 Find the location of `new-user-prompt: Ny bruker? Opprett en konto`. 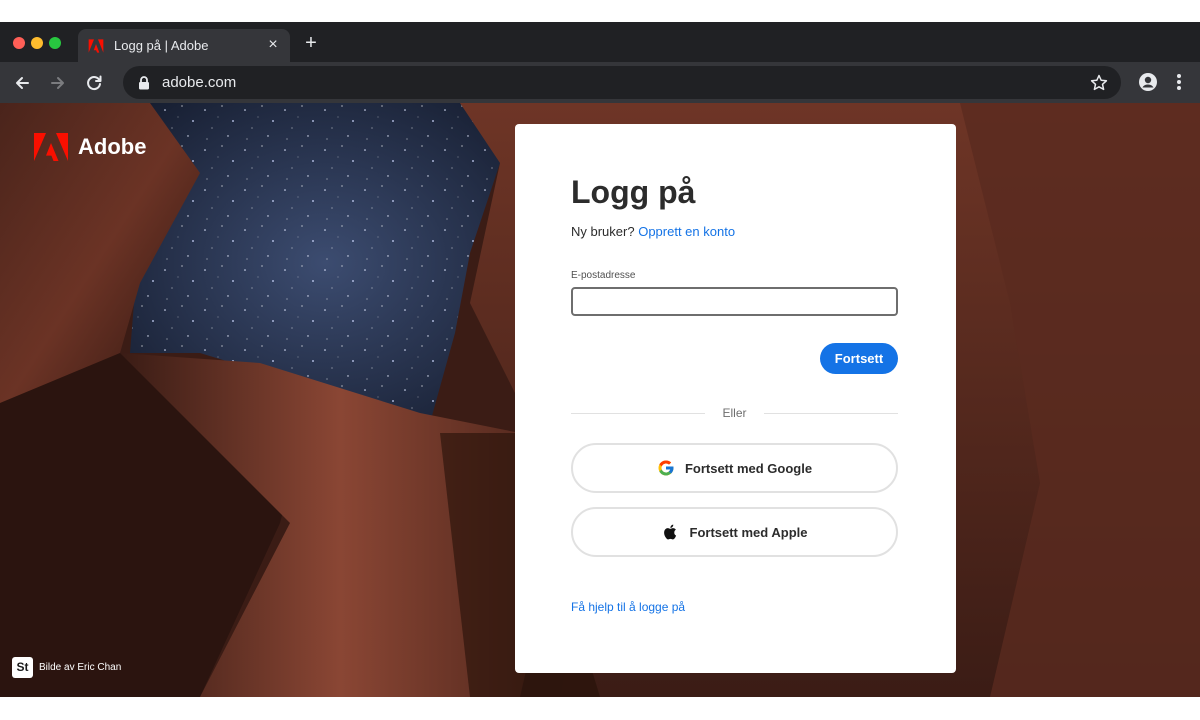

new-user-prompt: Ny bruker? Opprett en konto is located at coordinates (653, 231).